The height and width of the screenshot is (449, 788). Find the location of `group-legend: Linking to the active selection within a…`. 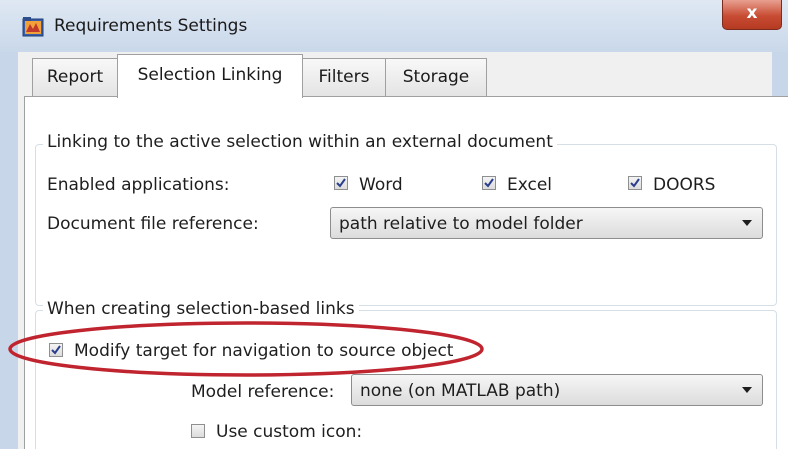

group-legend: Linking to the active selection within a… is located at coordinates (300, 142).